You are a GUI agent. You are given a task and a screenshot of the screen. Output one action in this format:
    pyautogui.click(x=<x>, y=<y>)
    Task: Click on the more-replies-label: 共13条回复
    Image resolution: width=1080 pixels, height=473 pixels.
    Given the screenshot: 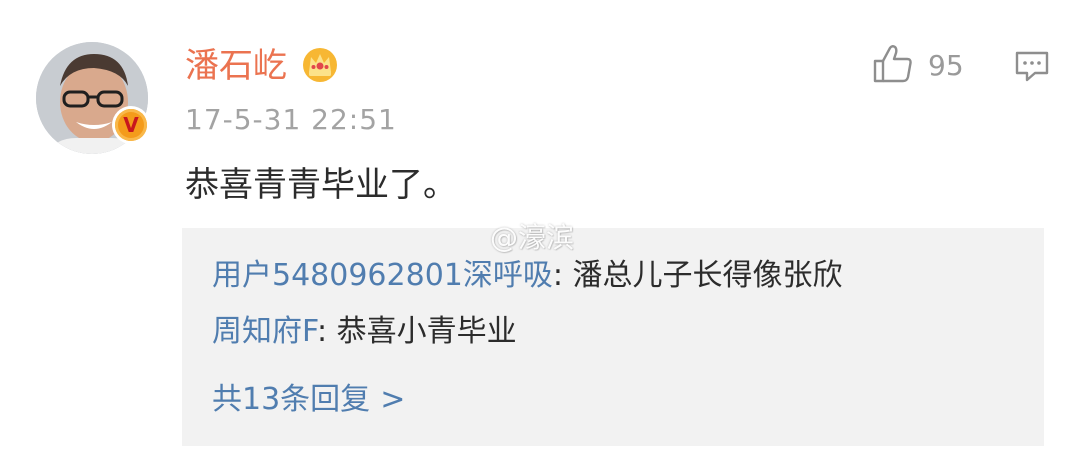 What is the action you would take?
    pyautogui.click(x=291, y=399)
    